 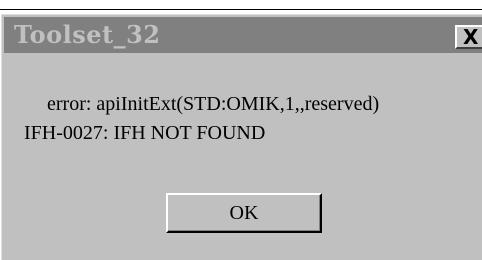 I want to click on error-message-line-2: IFH-0027: IFH NOT FOUND, so click(x=145, y=133).